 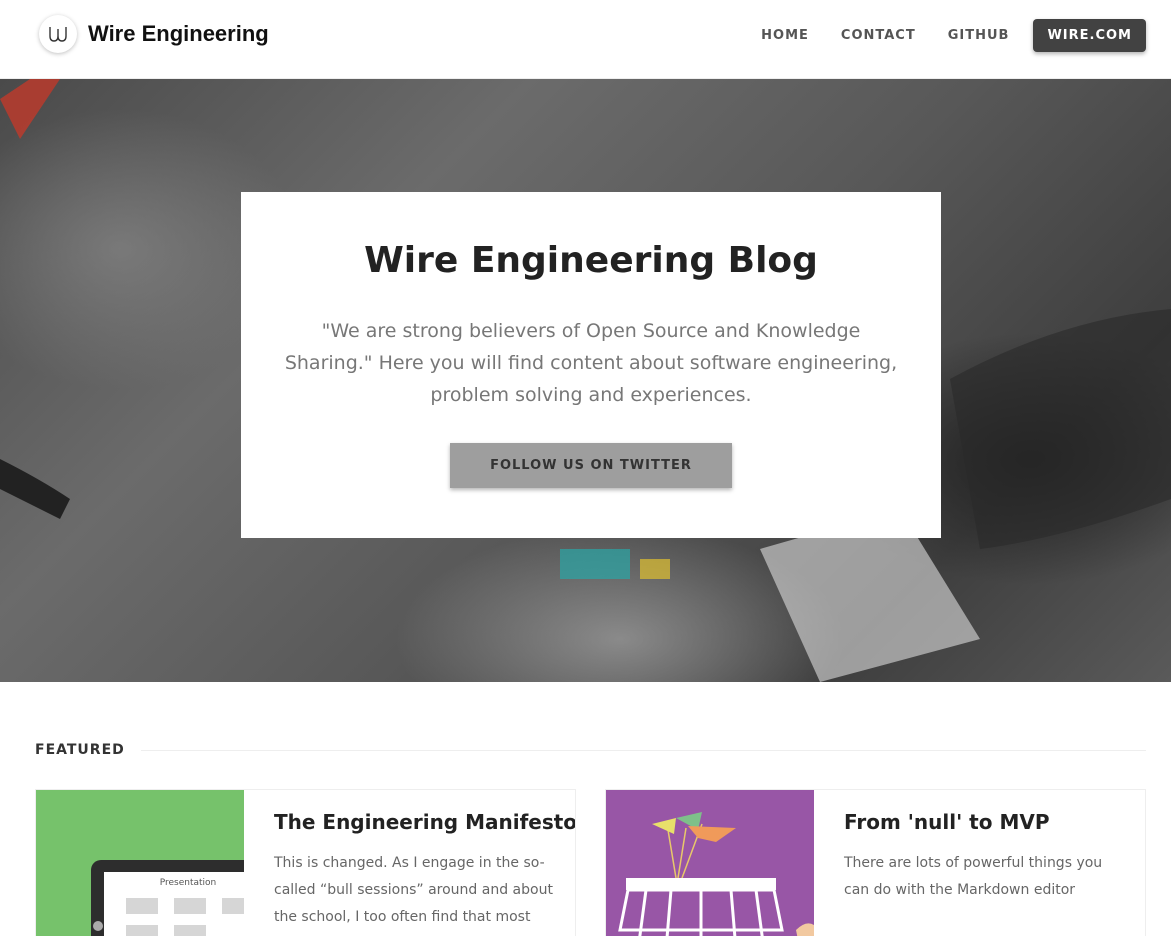 What do you see at coordinates (643, 750) in the screenshot?
I see `featured-divider` at bounding box center [643, 750].